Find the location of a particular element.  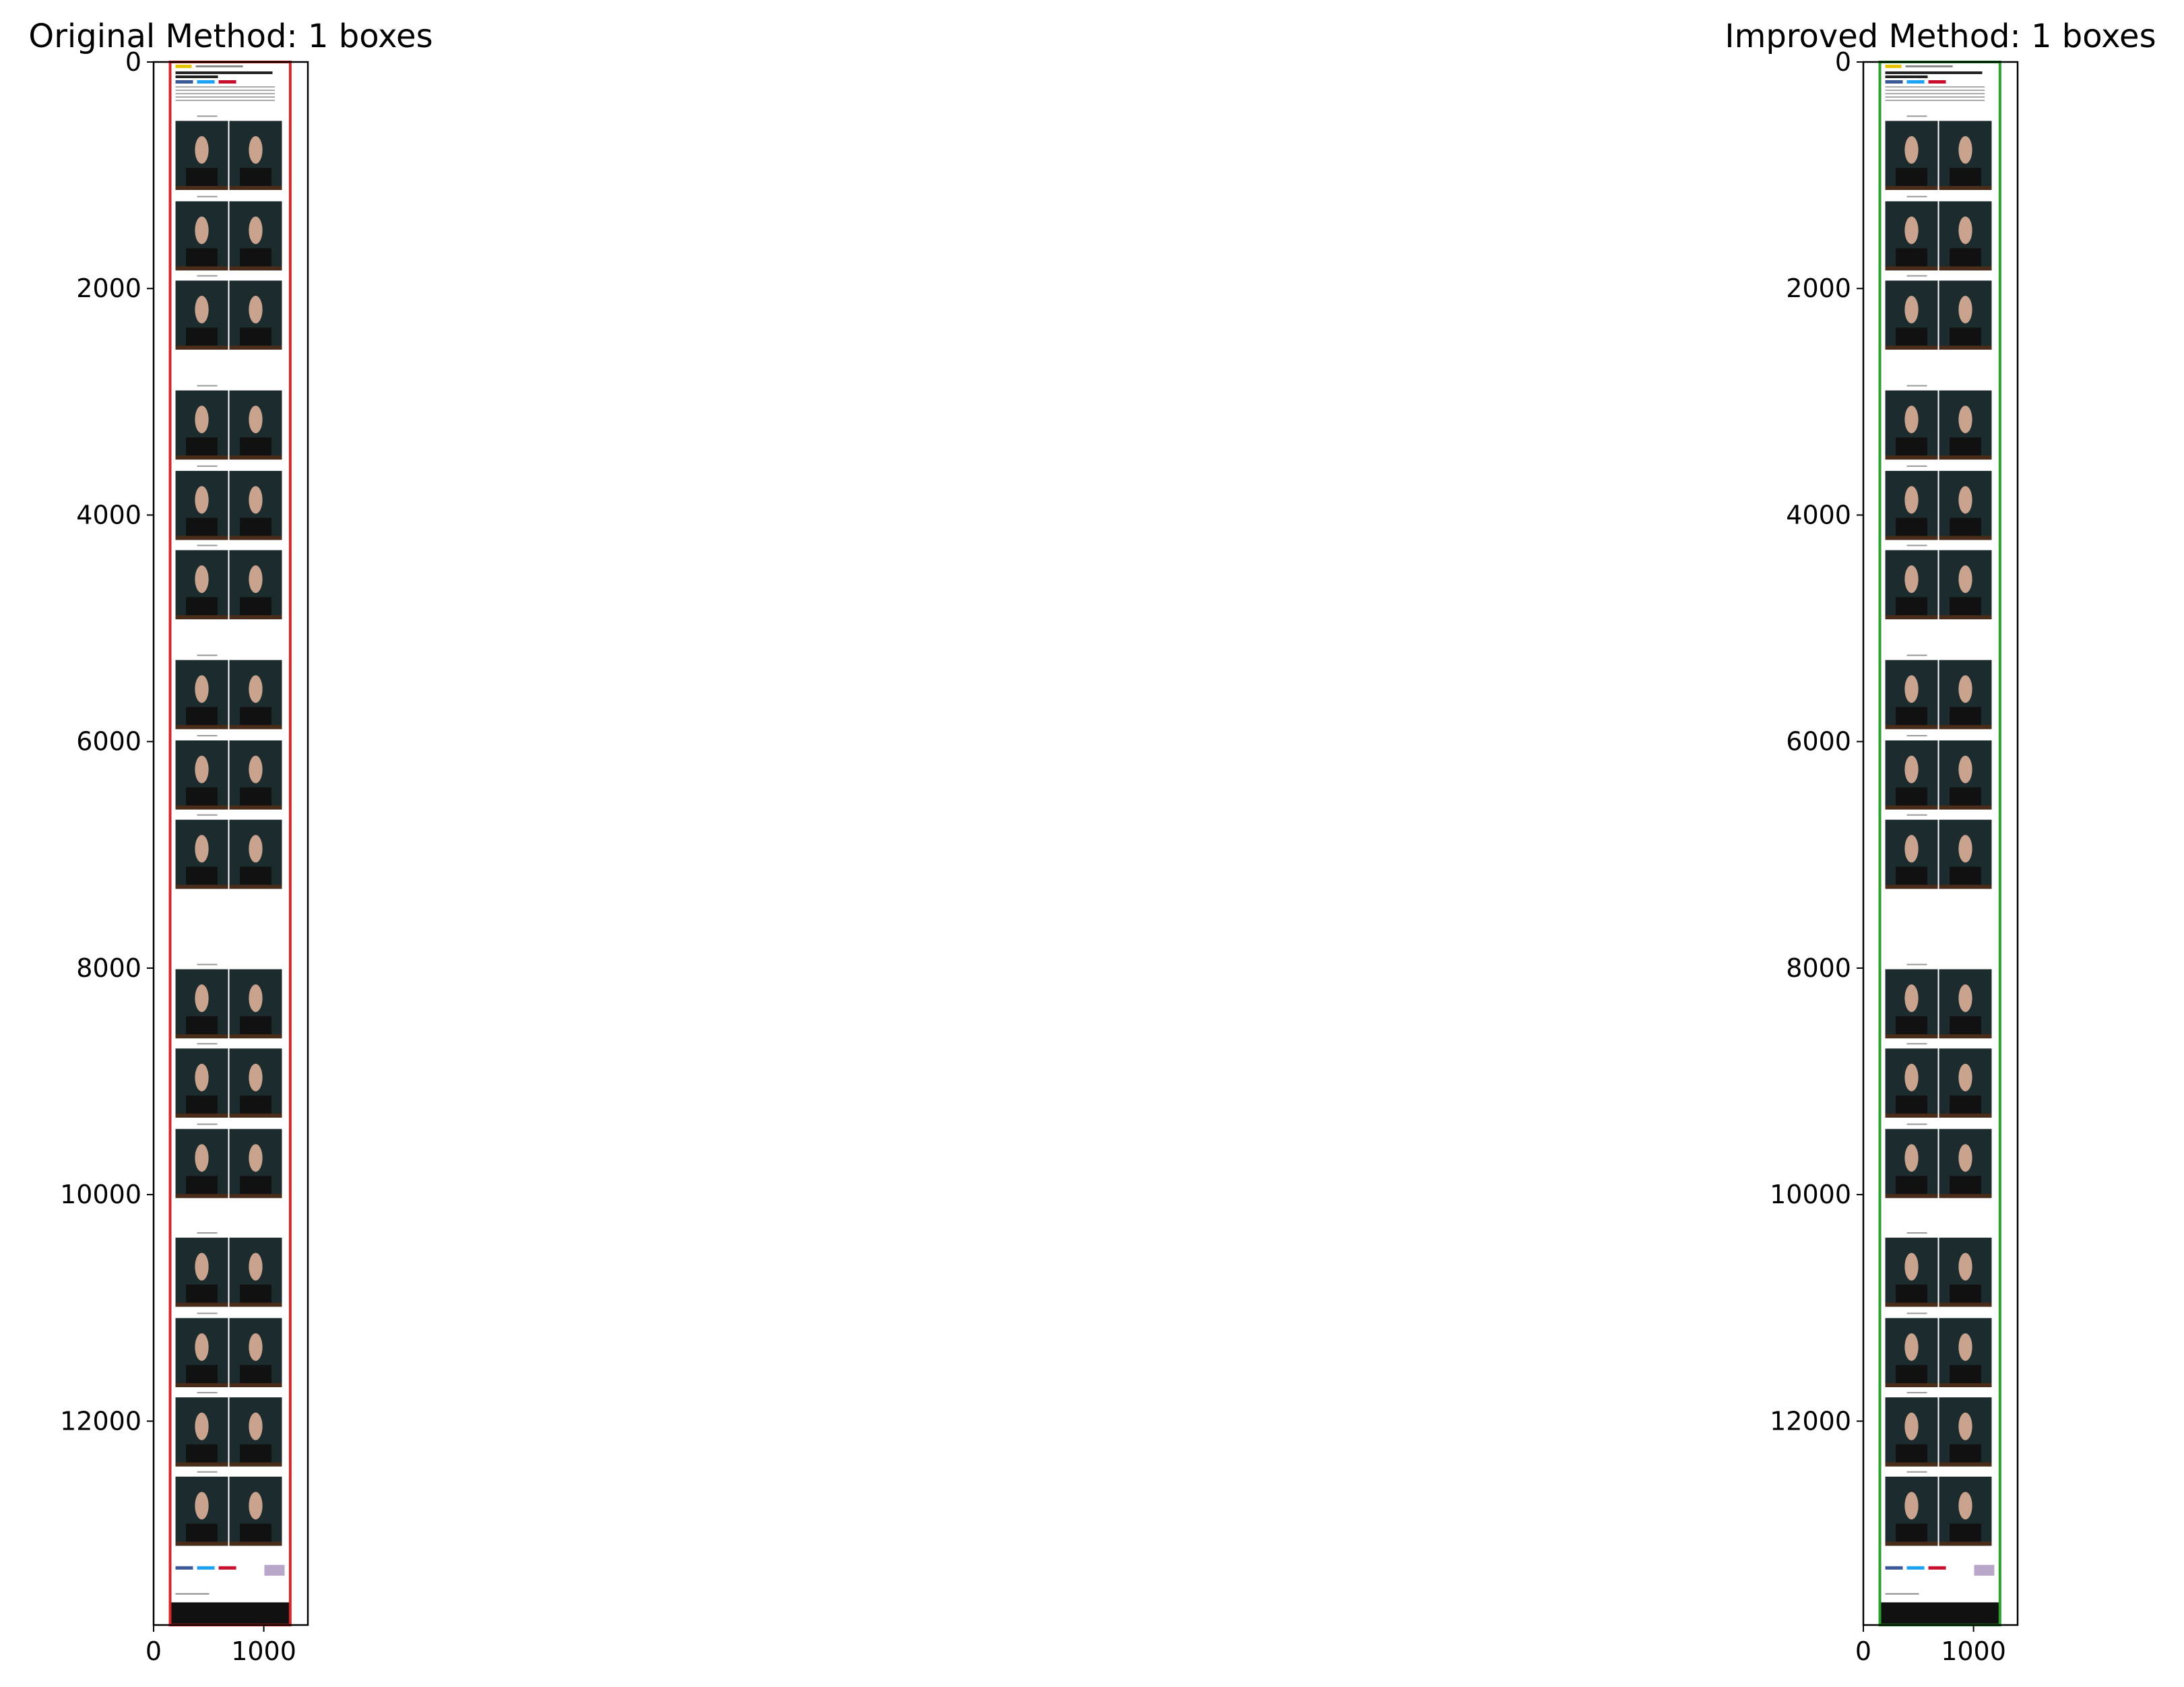

y-tick-label: 4000 is located at coordinates (108, 515).